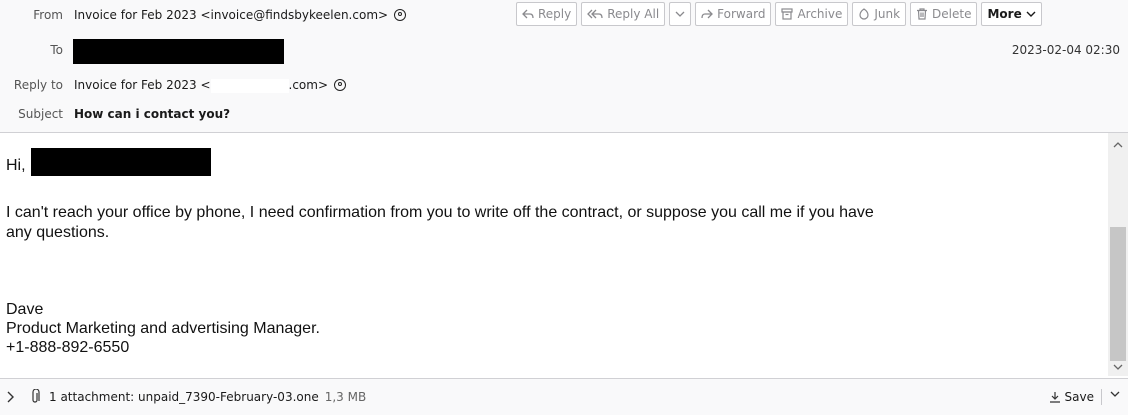 The image size is (1128, 415). What do you see at coordinates (48, 15) in the screenshot?
I see `from-label: From` at bounding box center [48, 15].